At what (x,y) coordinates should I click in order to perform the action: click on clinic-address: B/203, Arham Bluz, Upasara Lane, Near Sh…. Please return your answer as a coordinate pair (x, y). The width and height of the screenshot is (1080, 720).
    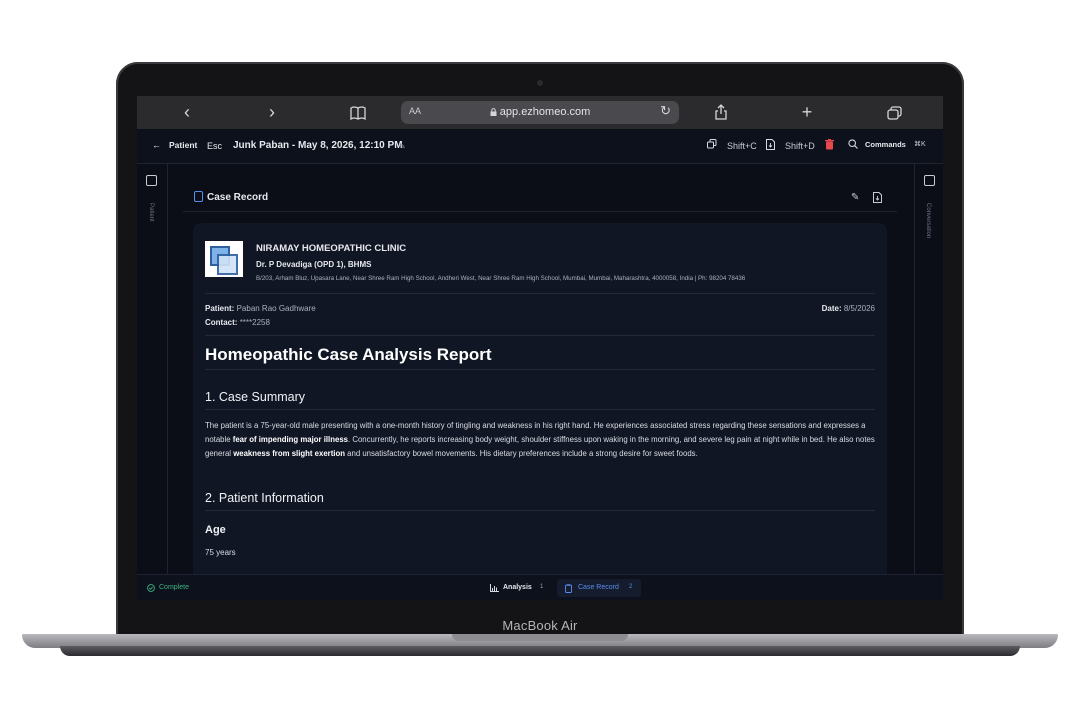
    Looking at the image, I should click on (501, 278).